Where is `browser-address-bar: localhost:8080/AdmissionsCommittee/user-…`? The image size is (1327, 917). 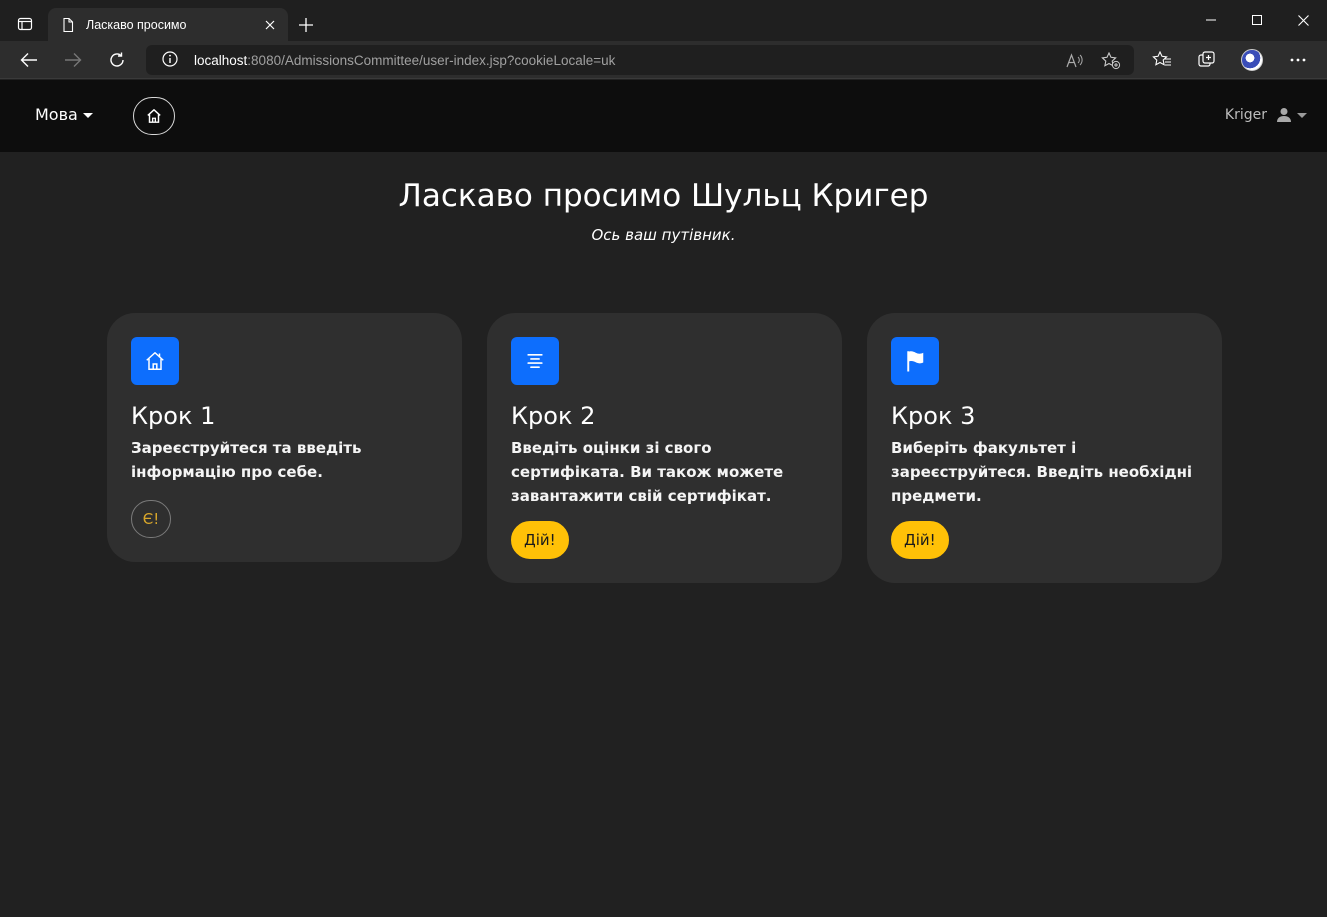
browser-address-bar: localhost:8080/AdmissionsCommittee/user-… is located at coordinates (663, 60).